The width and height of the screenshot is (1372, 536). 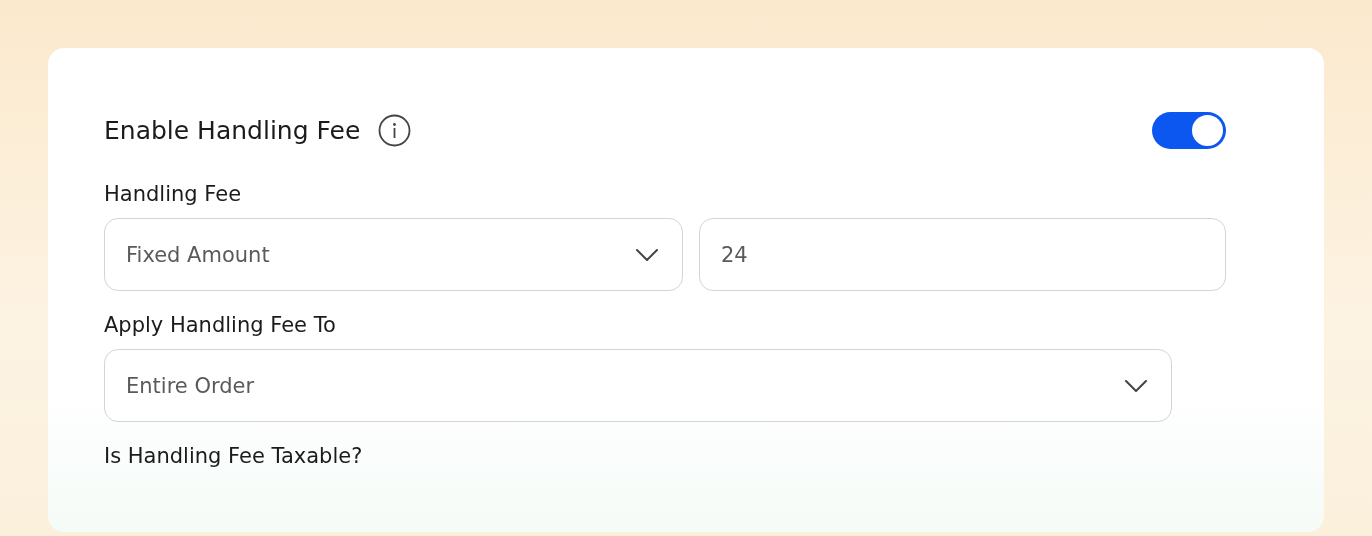 What do you see at coordinates (173, 194) in the screenshot?
I see `field-label: Handling Fee` at bounding box center [173, 194].